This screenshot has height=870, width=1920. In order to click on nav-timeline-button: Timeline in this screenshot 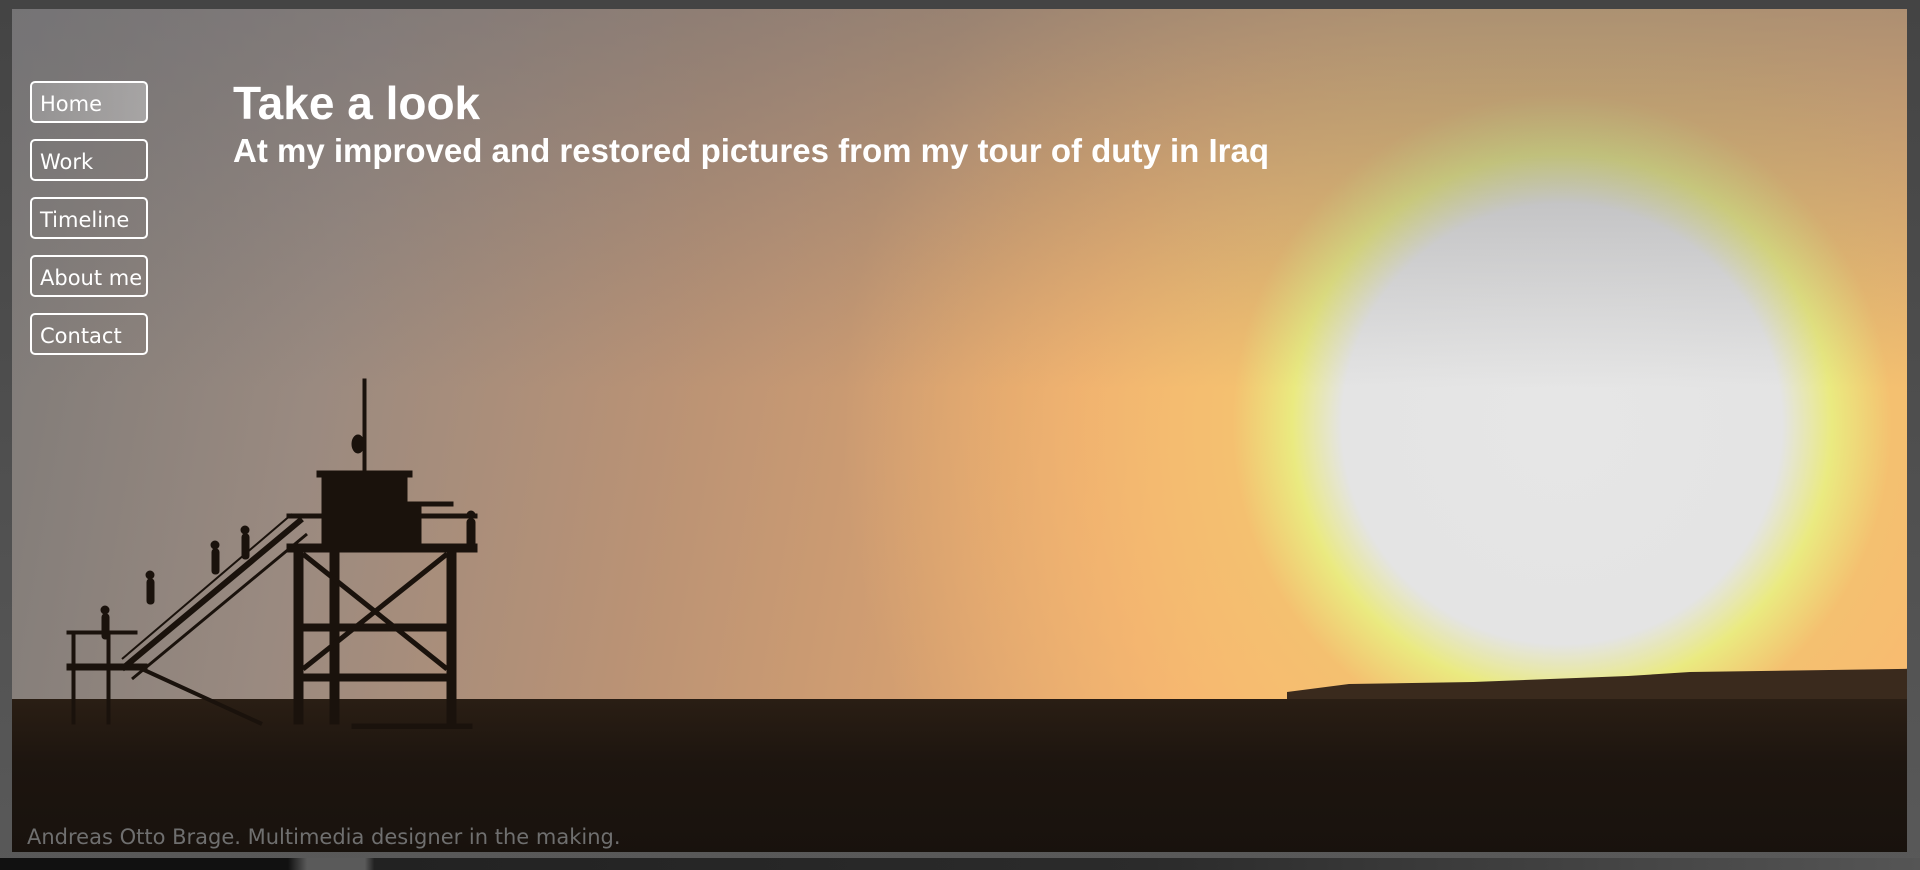, I will do `click(89, 218)`.